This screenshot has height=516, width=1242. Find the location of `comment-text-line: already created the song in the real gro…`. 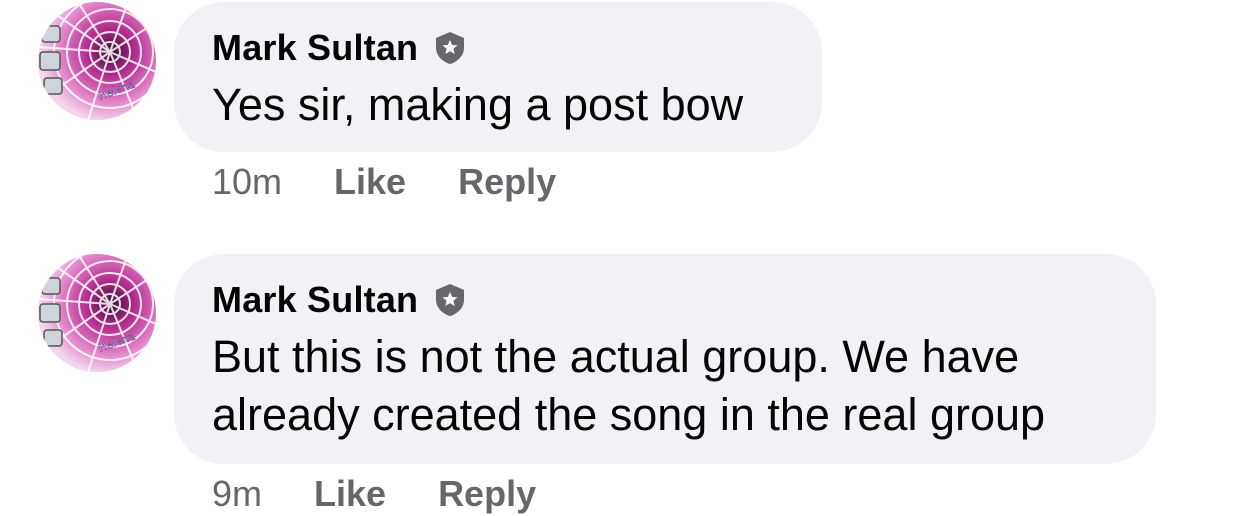

comment-text-line: already created the song in the real gro… is located at coordinates (629, 414).